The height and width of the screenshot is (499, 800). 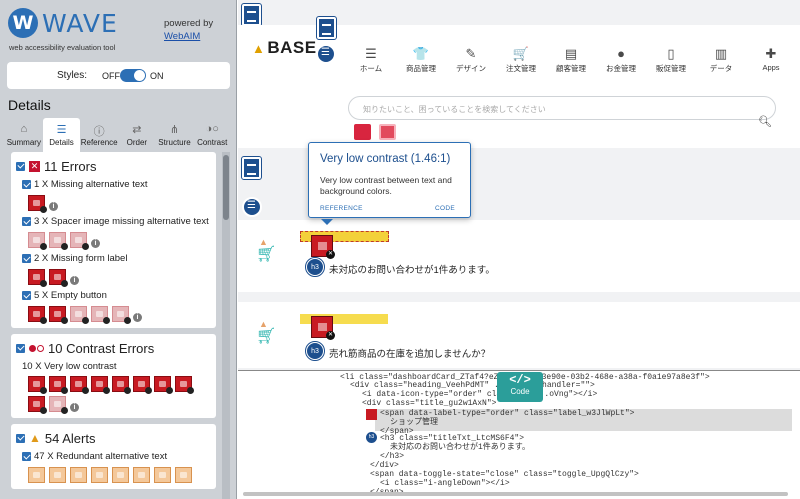 What do you see at coordinates (226, 187) in the screenshot?
I see `sidebar-scrollbar-thumb` at bounding box center [226, 187].